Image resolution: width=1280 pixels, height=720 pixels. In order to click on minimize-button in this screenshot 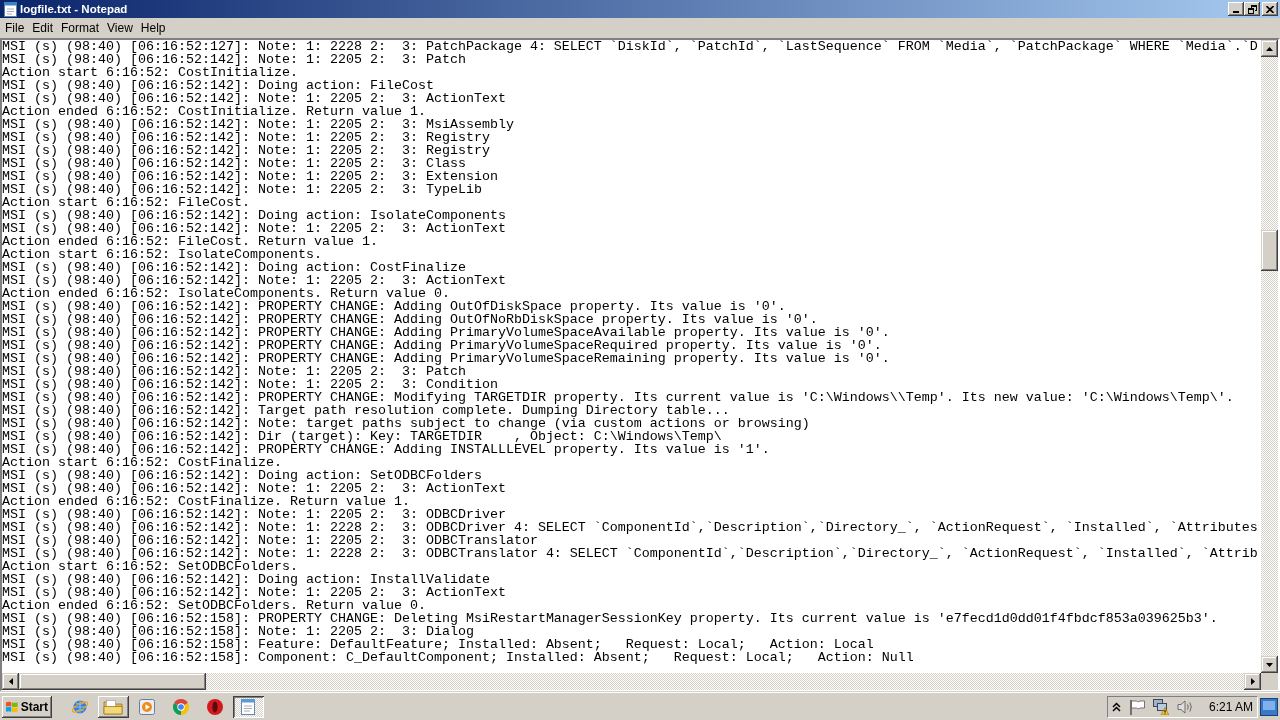, I will do `click(1236, 9)`.